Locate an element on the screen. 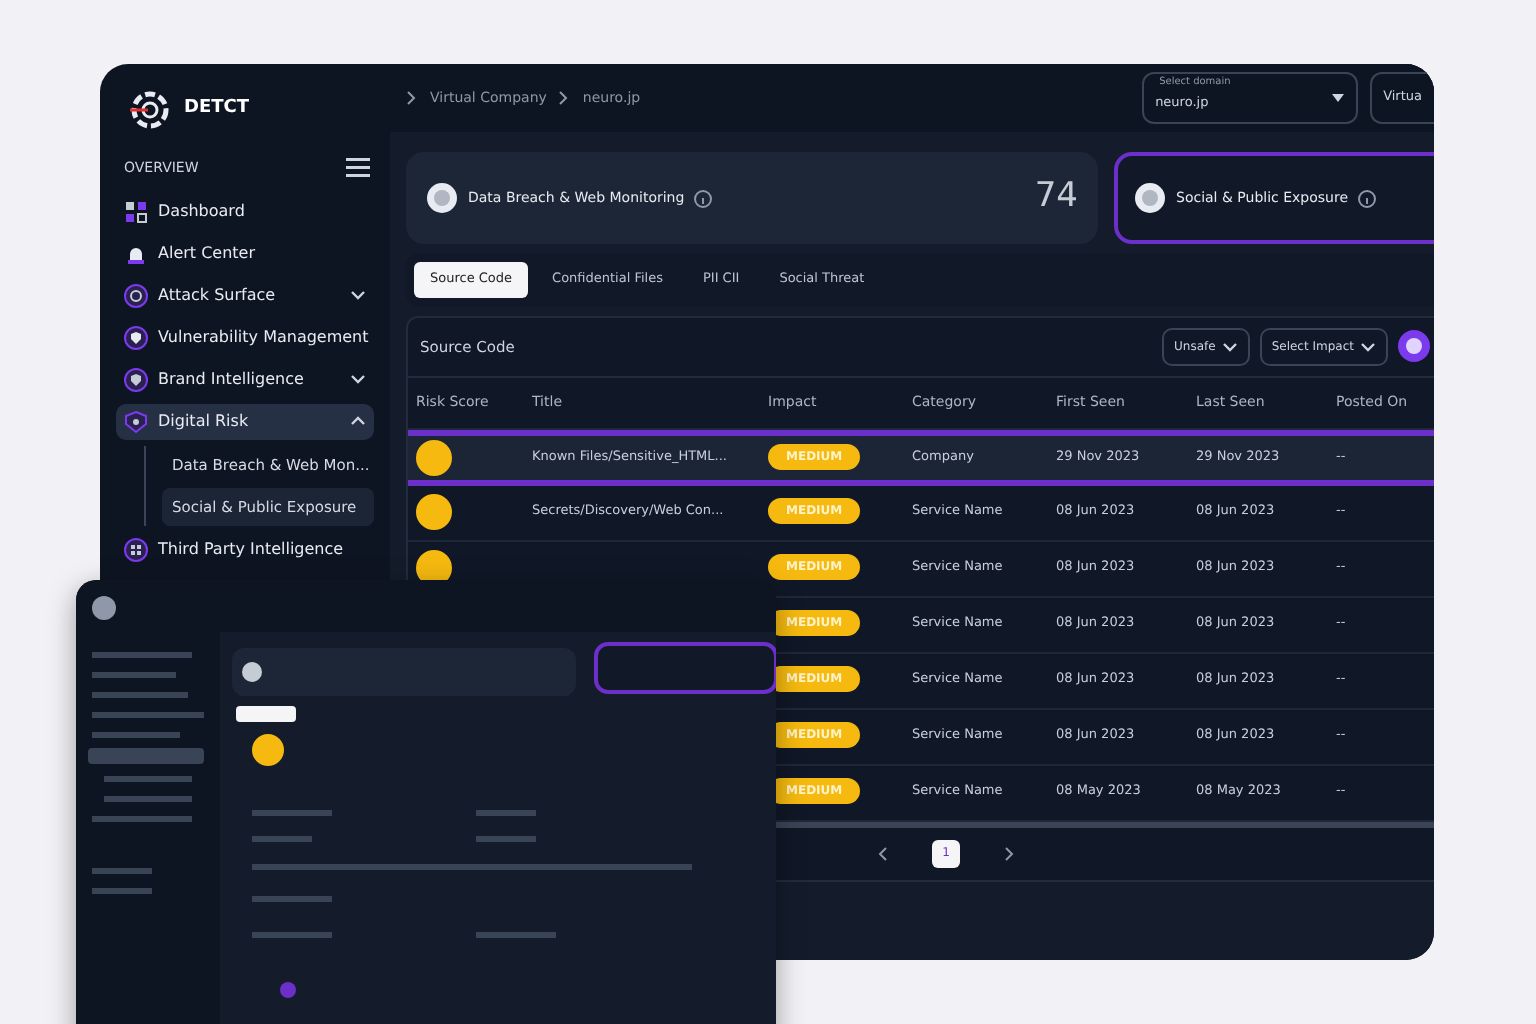 This screenshot has width=1536, height=1024. sidebar-item: Third Party Intelligence is located at coordinates (245, 550).